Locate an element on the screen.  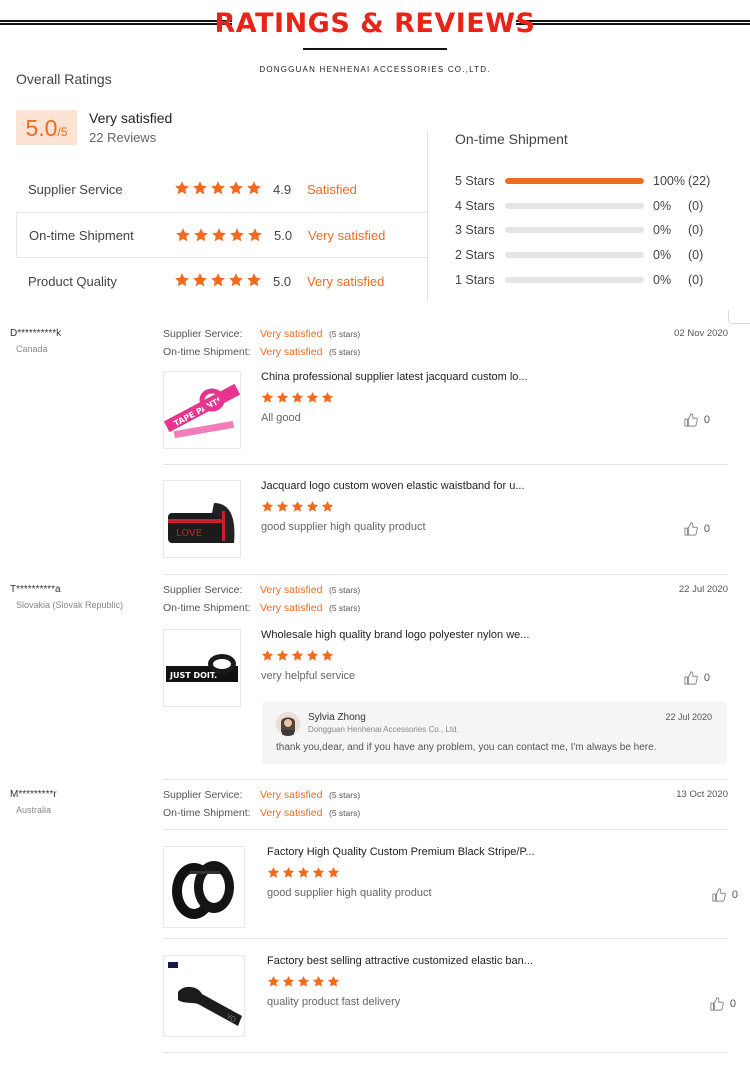
product-image: YO is located at coordinates (205, 994).